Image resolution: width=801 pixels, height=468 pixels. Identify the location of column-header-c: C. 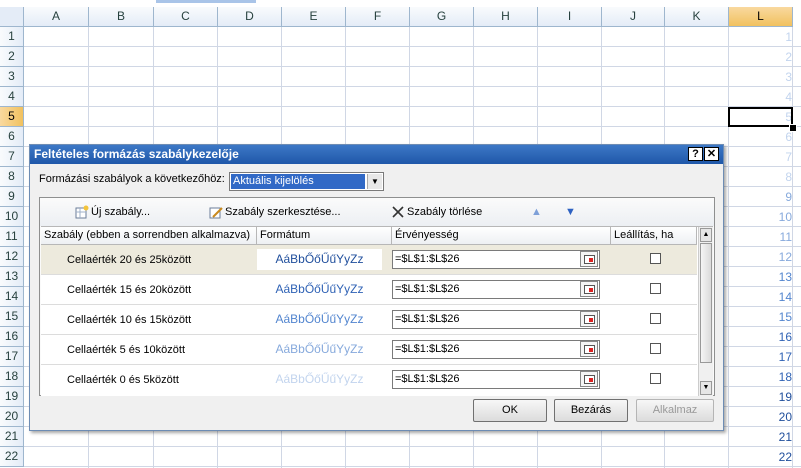
(186, 17).